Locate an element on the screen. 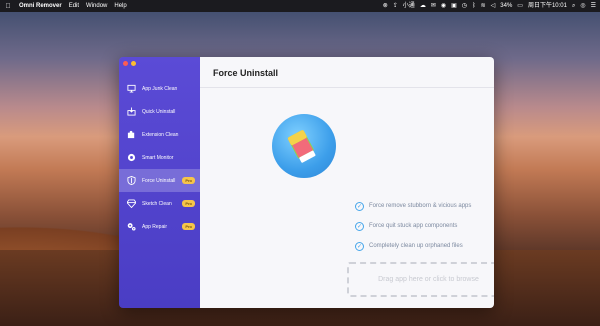 The height and width of the screenshot is (326, 600). volume-icon: ◁ is located at coordinates (493, 6).